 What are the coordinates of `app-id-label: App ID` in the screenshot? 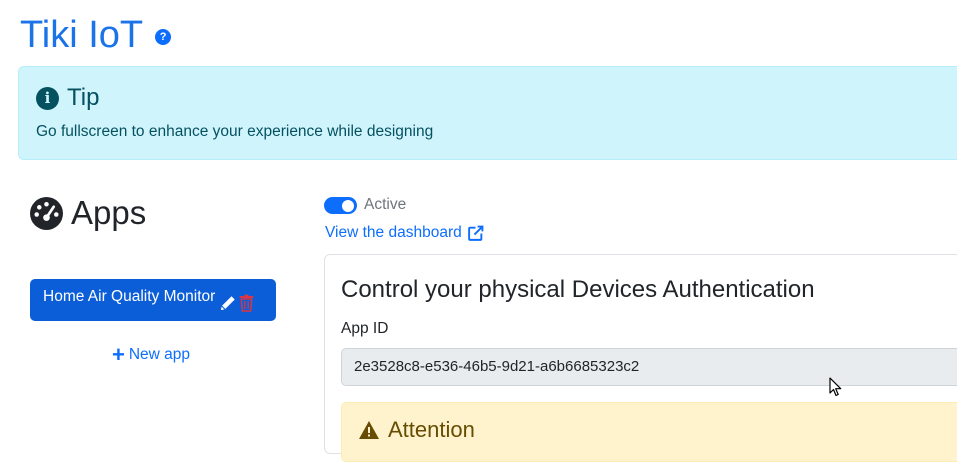 It's located at (365, 328).